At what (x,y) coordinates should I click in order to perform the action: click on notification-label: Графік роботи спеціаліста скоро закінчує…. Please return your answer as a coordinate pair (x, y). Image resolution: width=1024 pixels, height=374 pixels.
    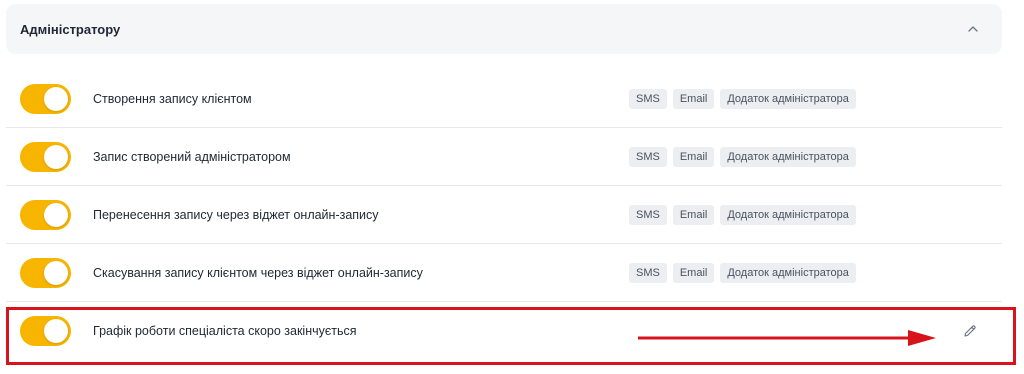
    Looking at the image, I should click on (225, 331).